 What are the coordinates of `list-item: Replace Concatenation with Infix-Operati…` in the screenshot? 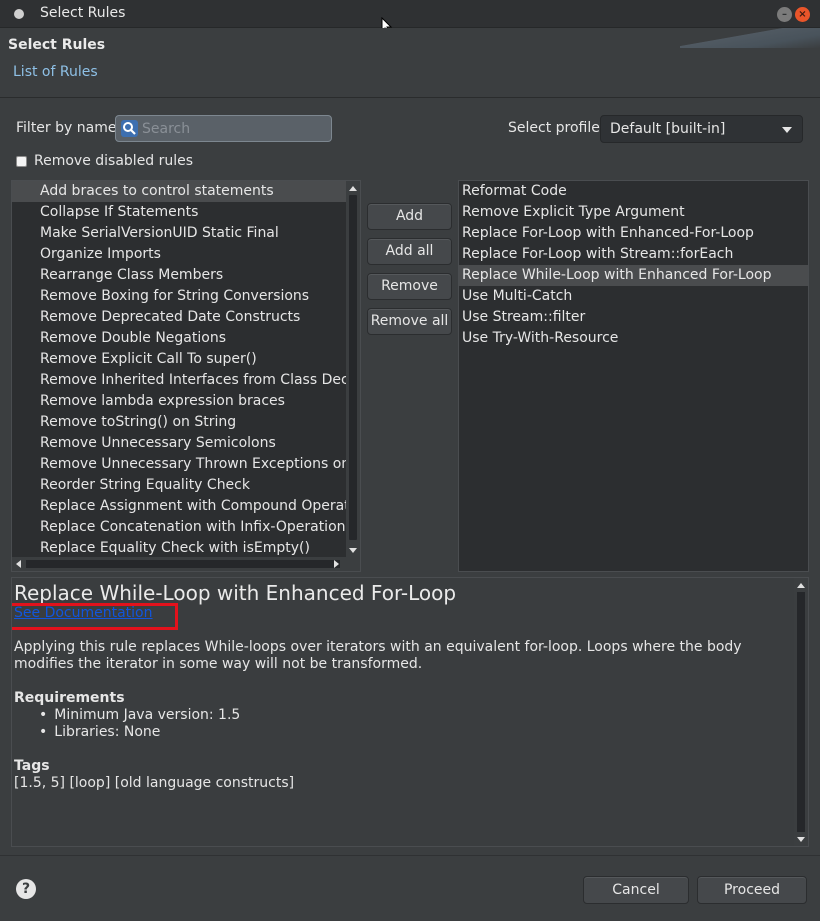 It's located at (179, 527).